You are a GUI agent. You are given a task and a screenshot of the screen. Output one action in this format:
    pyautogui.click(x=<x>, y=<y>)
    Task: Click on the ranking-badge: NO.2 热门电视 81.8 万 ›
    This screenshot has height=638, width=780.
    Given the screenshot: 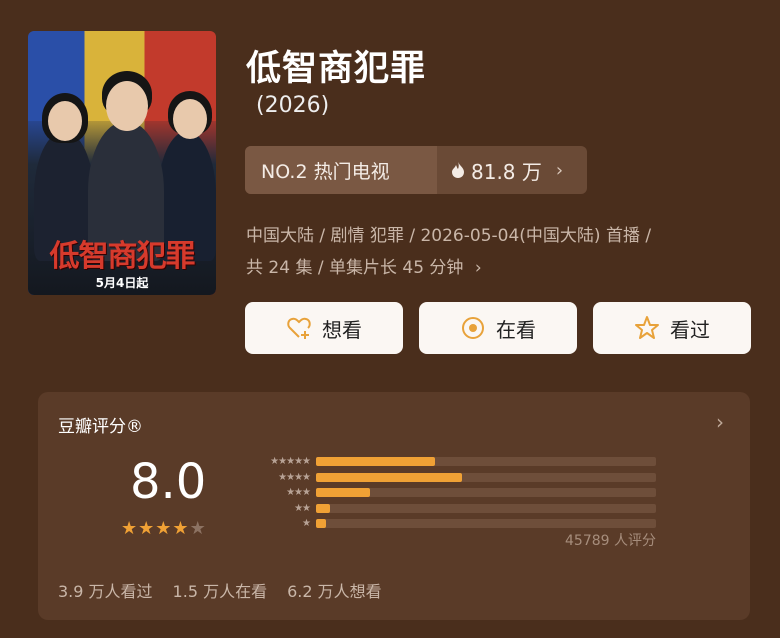 What is the action you would take?
    pyautogui.click(x=416, y=170)
    